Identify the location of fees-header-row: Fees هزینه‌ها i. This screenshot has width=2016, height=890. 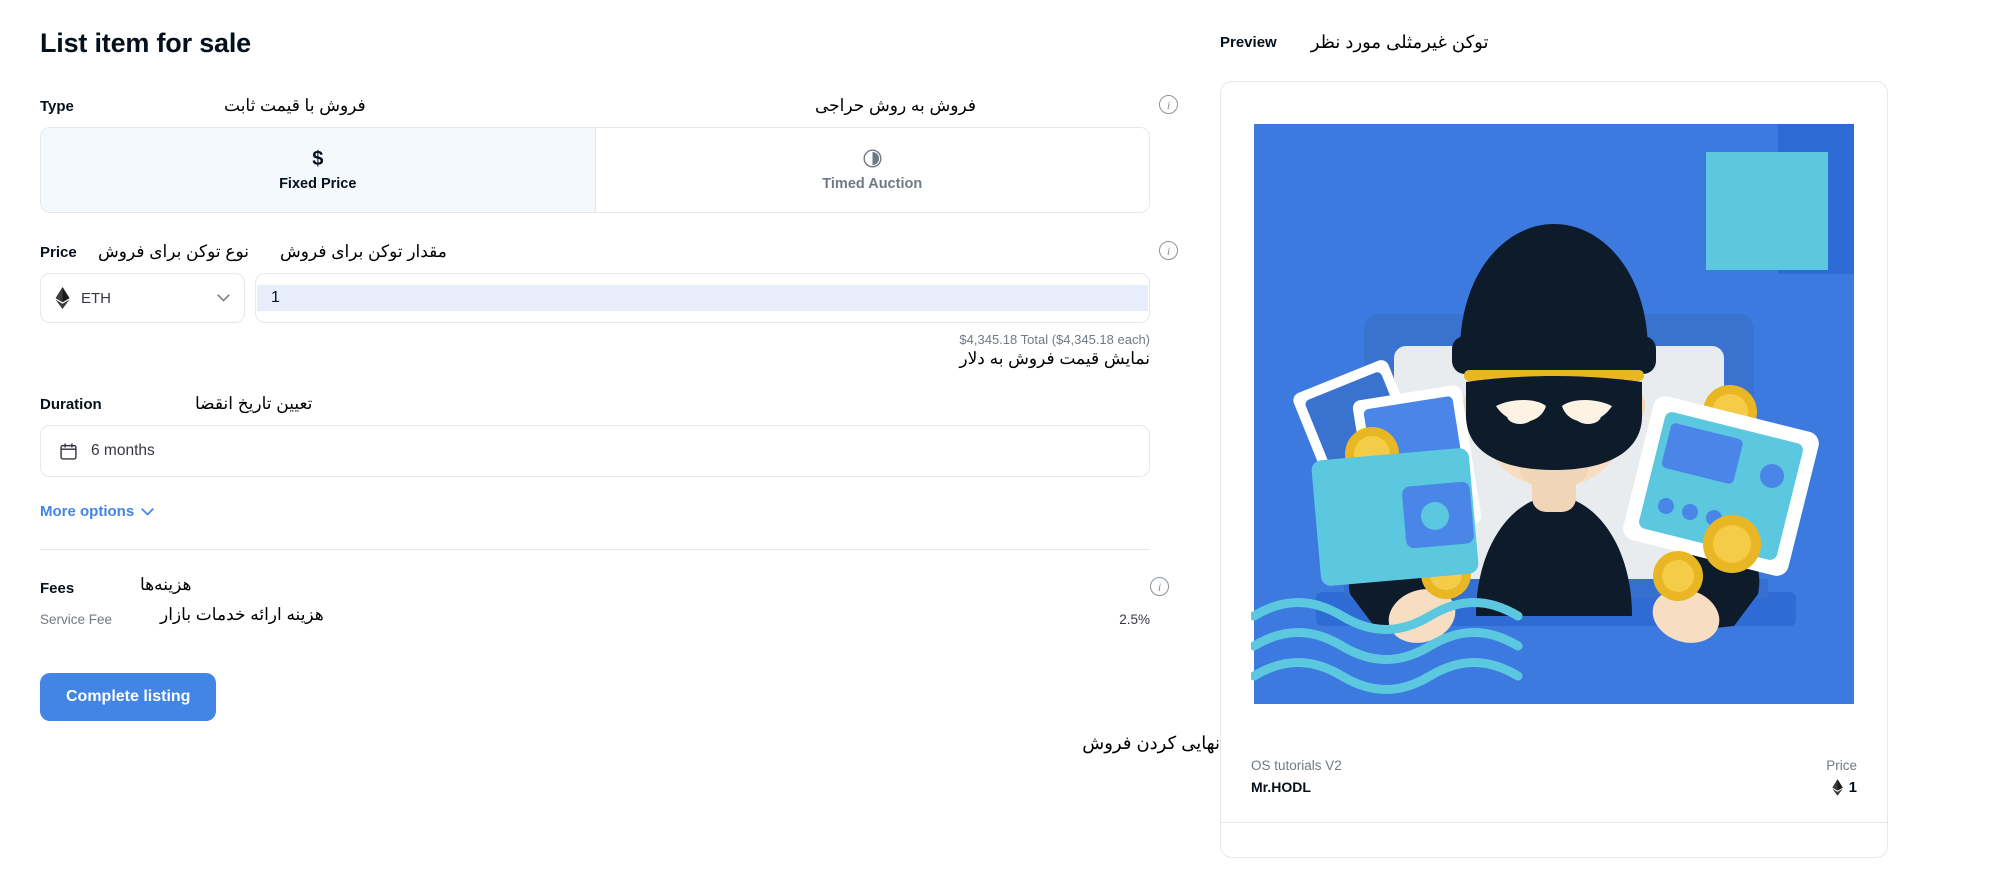
(604, 587).